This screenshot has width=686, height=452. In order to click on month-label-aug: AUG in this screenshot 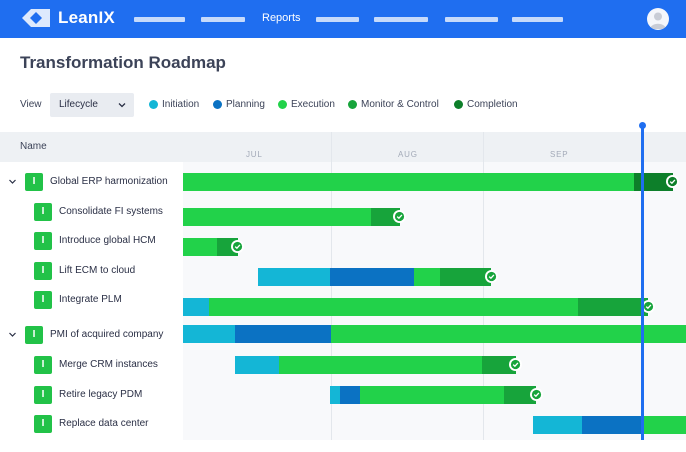, I will do `click(408, 154)`.